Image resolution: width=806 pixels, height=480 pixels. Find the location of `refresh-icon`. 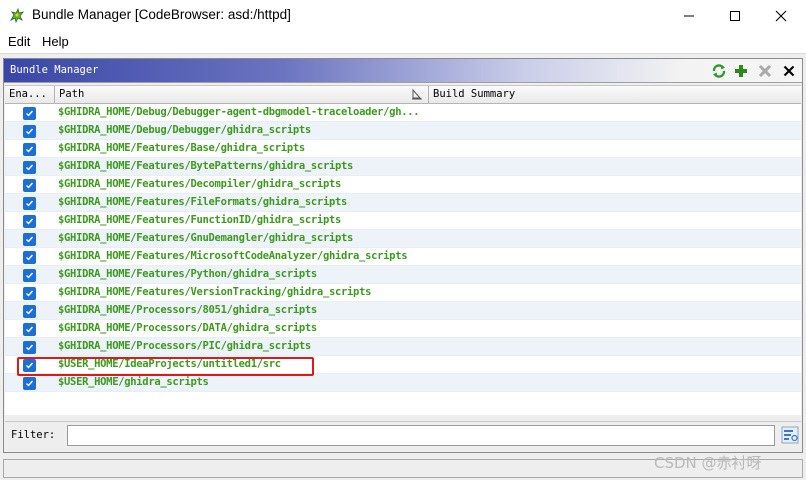

refresh-icon is located at coordinates (719, 71).